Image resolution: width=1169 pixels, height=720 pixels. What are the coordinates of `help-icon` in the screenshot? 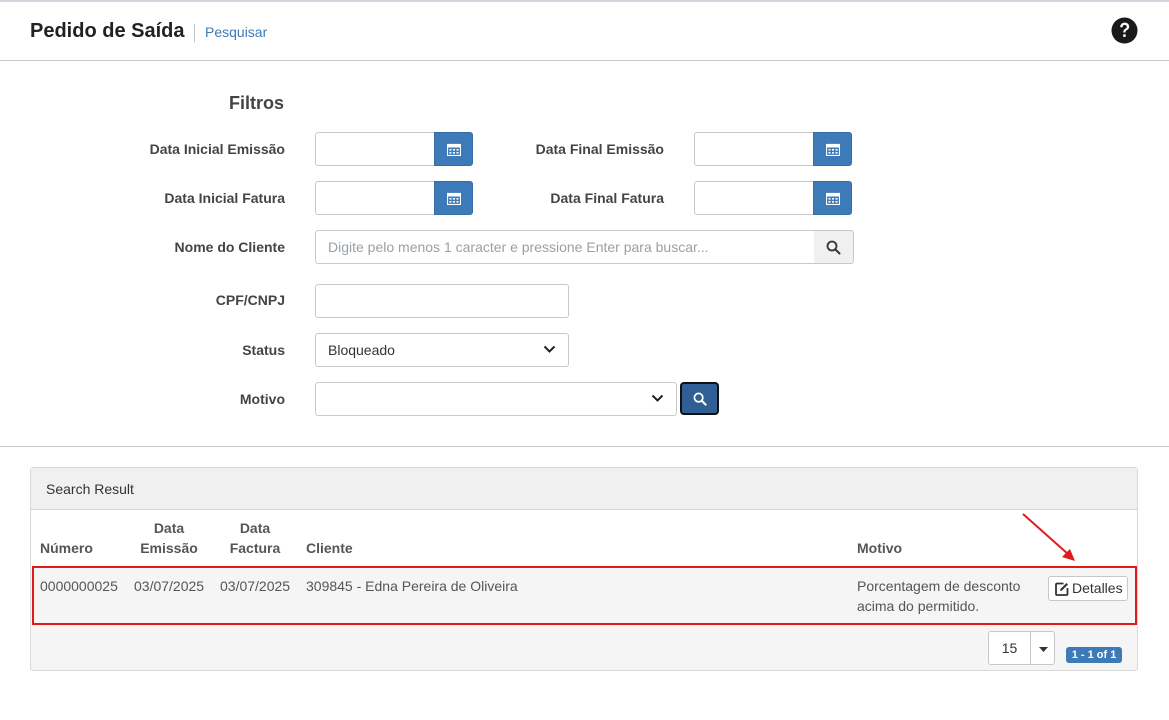 It's located at (1124, 30).